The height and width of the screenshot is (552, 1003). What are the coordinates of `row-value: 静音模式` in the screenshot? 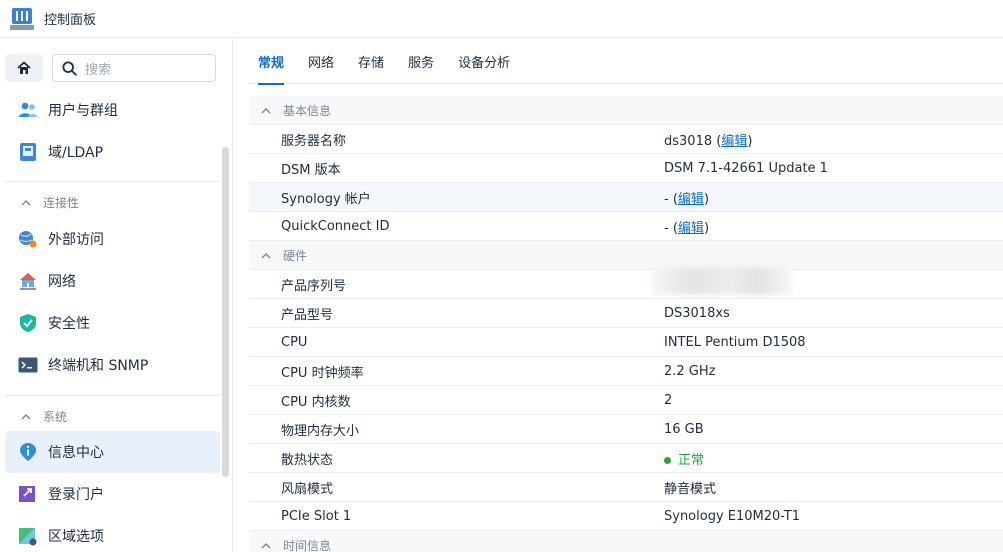 It's located at (690, 489).